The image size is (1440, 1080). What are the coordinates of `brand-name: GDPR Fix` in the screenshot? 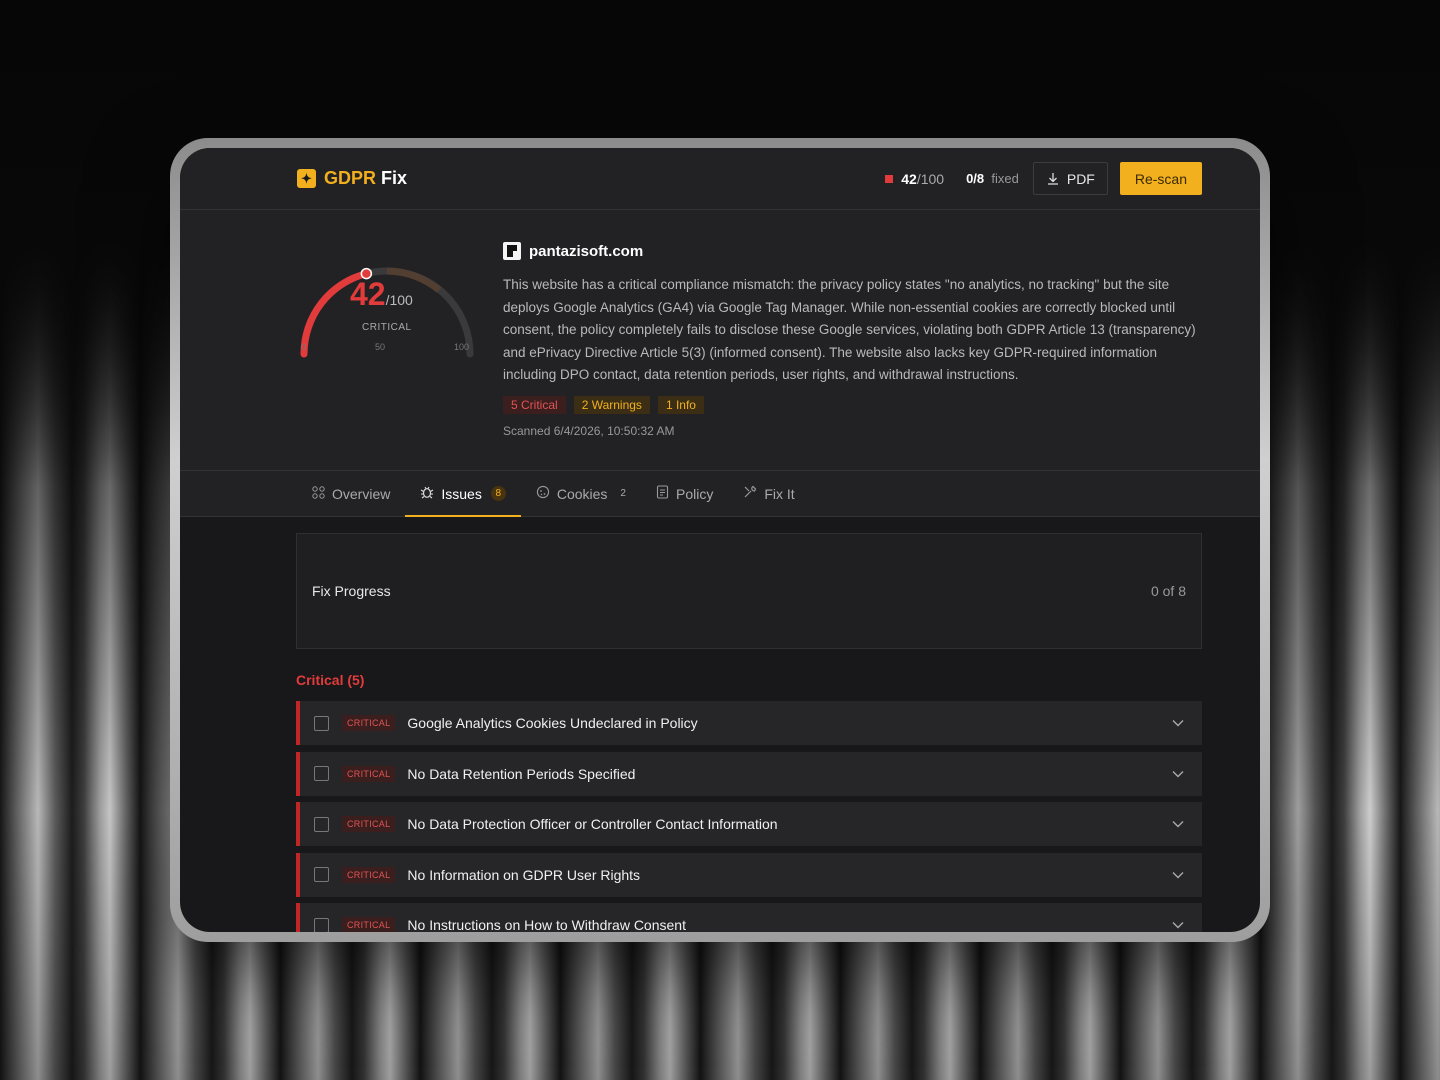 It's located at (365, 178).